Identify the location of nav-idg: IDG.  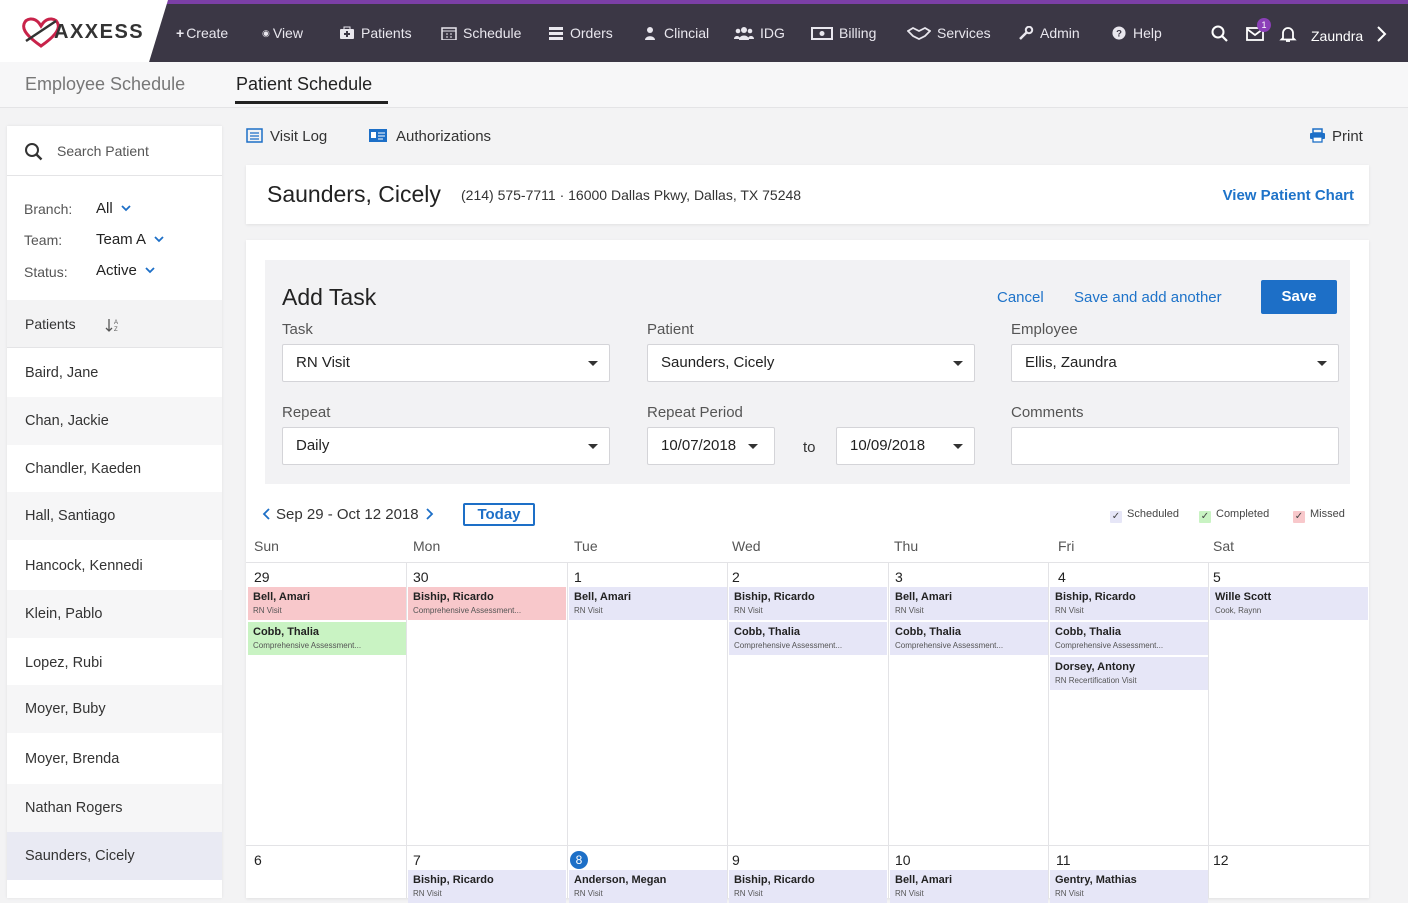
(759, 33).